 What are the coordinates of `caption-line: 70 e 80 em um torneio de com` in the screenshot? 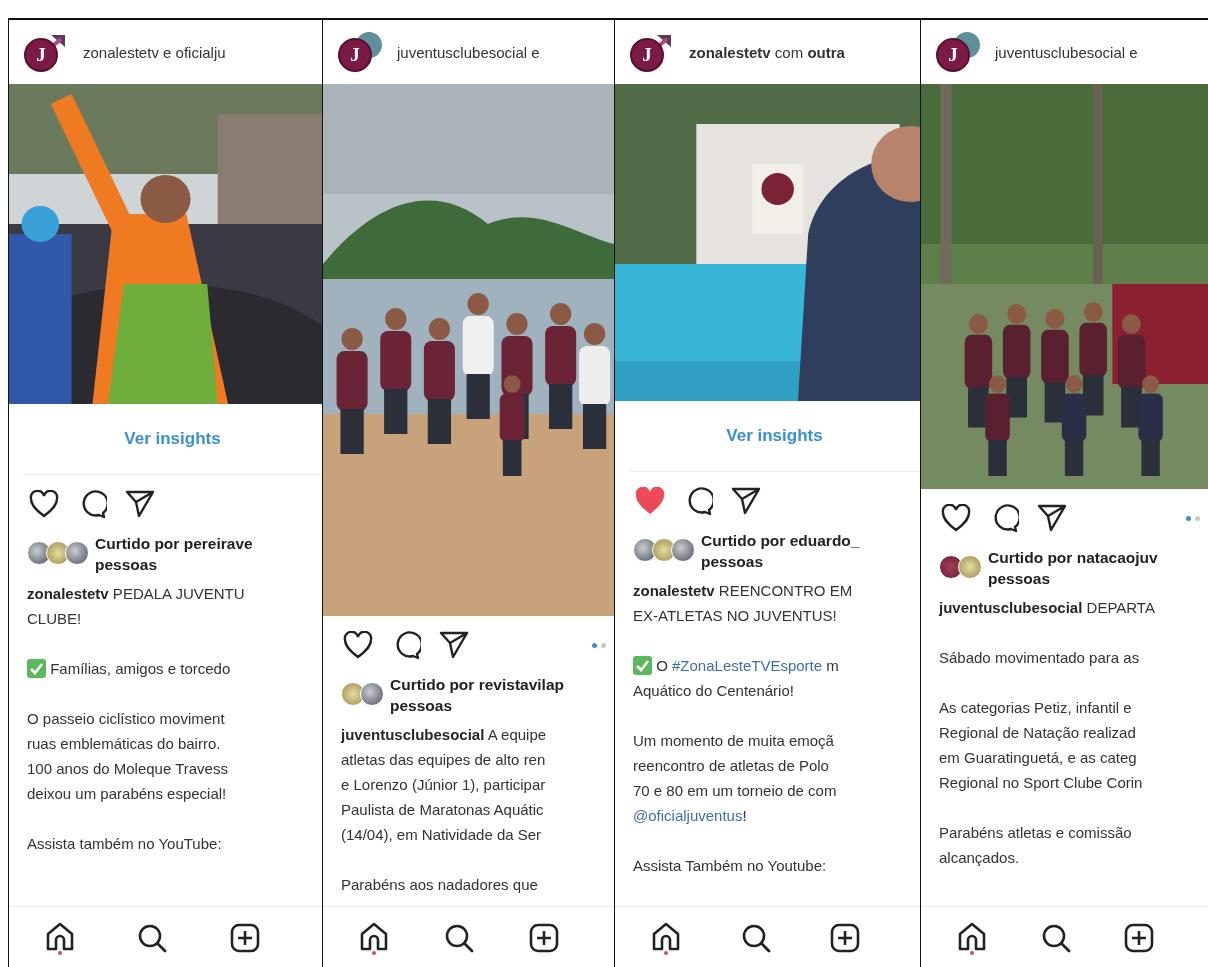 It's located at (735, 791).